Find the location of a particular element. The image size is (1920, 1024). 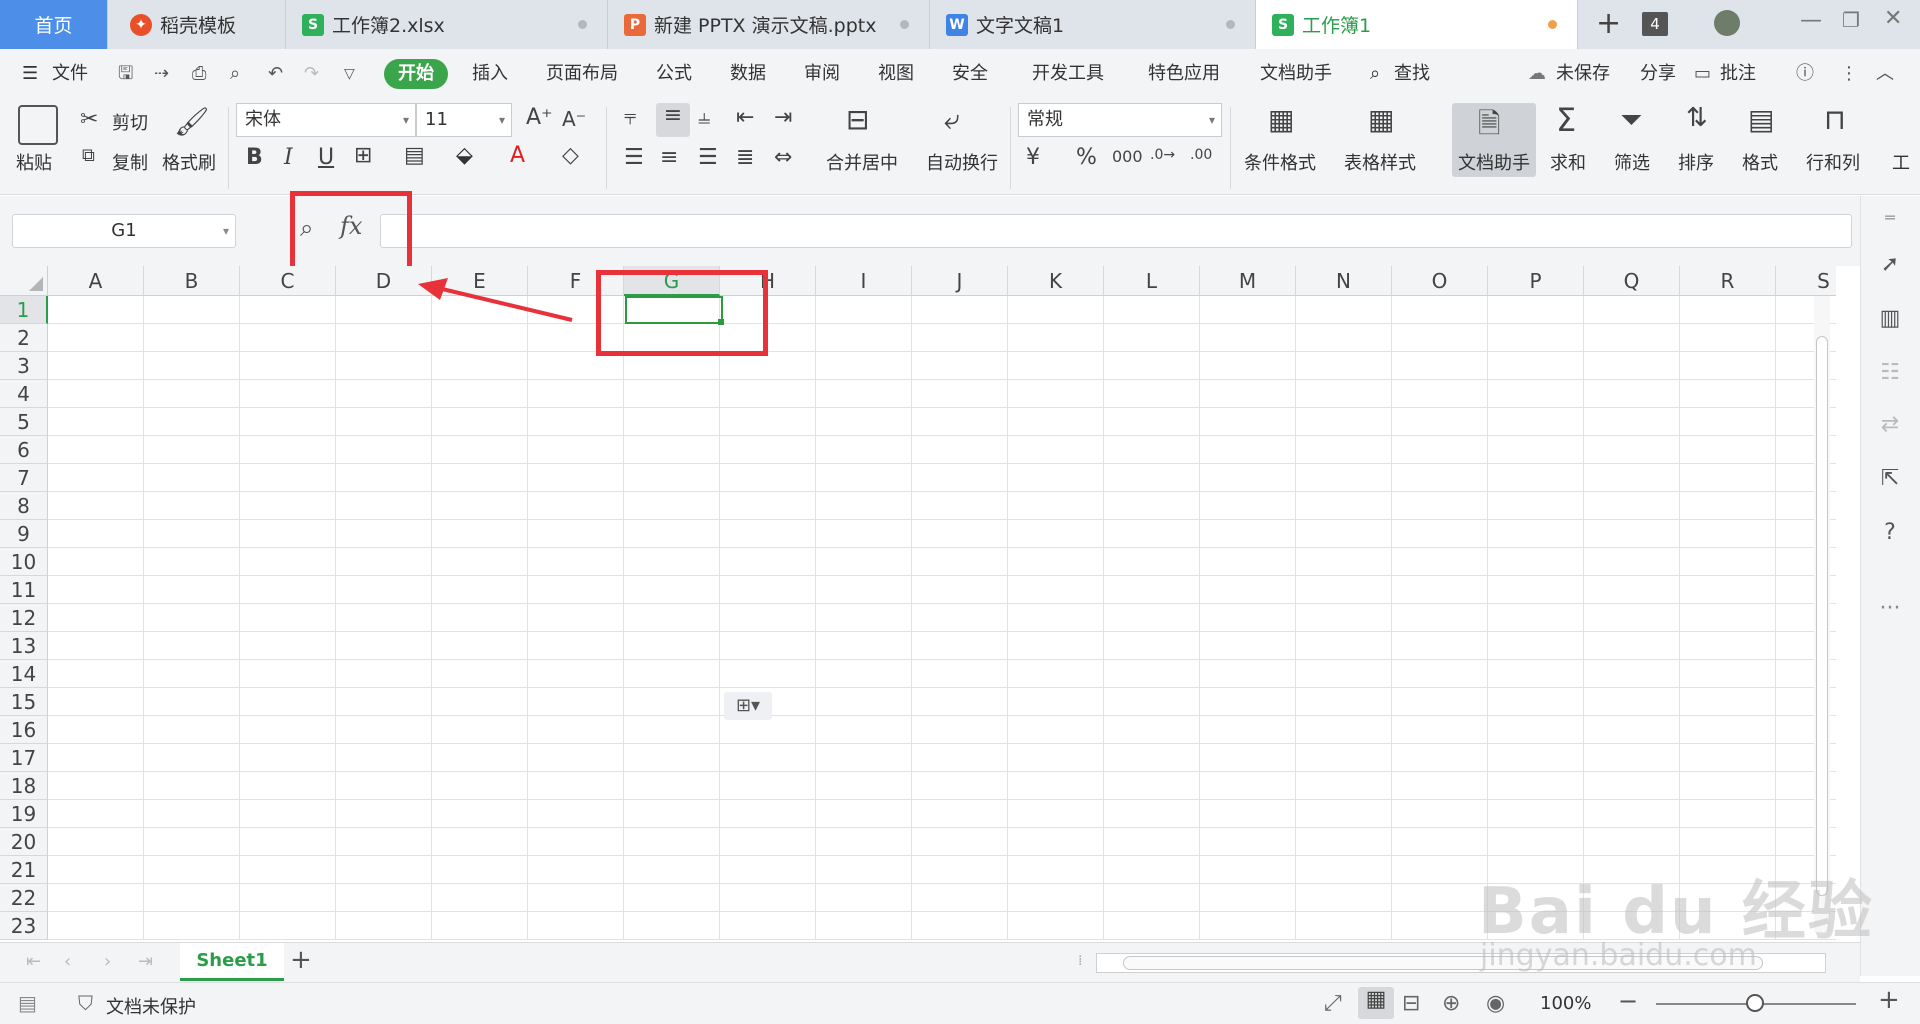

align-top-icon: ⫧ is located at coordinates (630, 117).